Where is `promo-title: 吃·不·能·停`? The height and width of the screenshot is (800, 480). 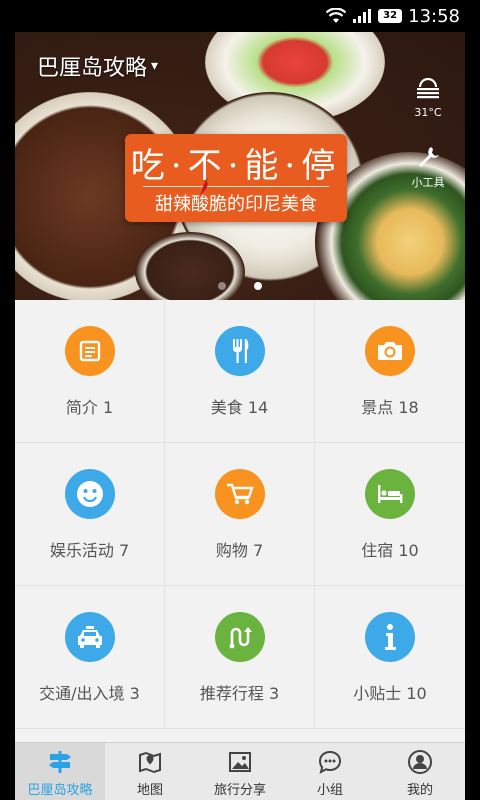
promo-title: 吃·不·能·停 is located at coordinates (236, 166).